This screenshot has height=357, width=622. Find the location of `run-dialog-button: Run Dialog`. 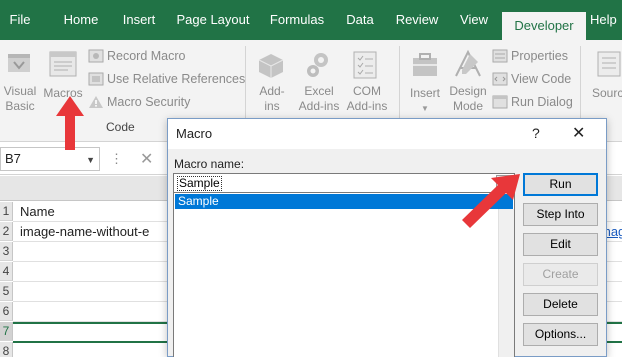

run-dialog-button: Run Dialog is located at coordinates (542, 102).